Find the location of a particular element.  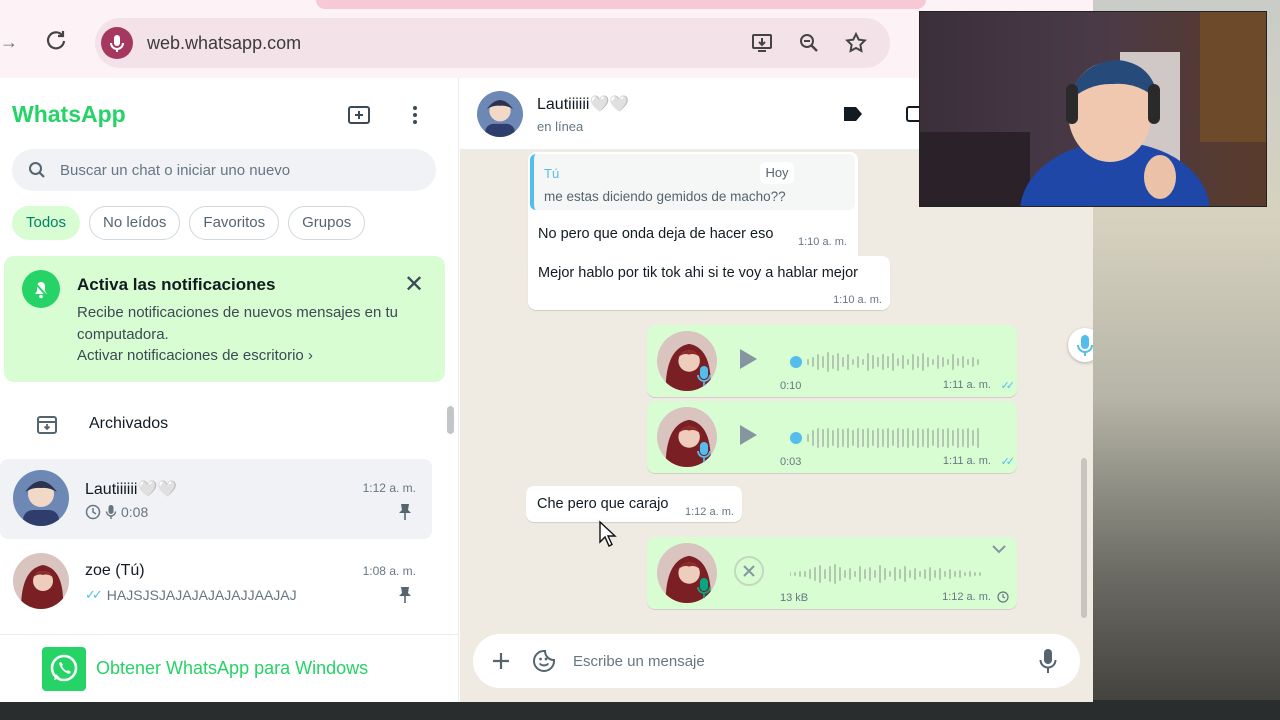

quote-text: me estas diciendo gemidos de macho?? is located at coordinates (665, 196).